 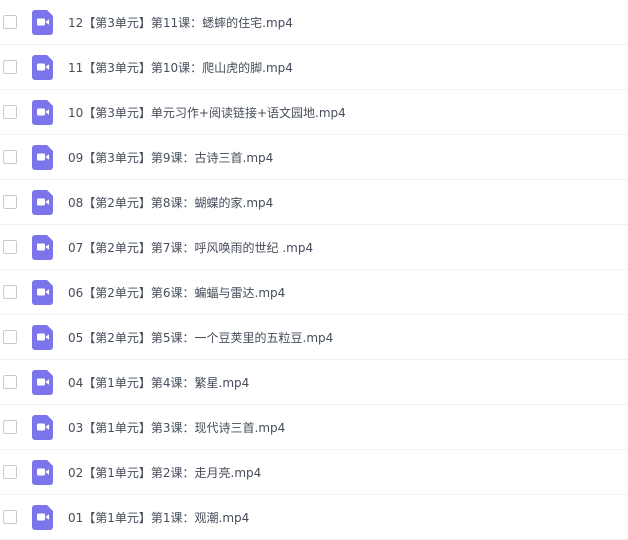 I want to click on file-row: 07【第2单元】第7课：呼风唤雨的世纪 .mp4, so click(x=314, y=247).